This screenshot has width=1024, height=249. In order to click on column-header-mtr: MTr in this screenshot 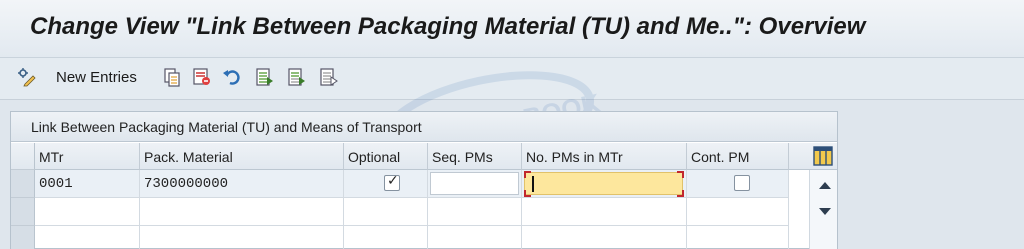, I will do `click(87, 156)`.